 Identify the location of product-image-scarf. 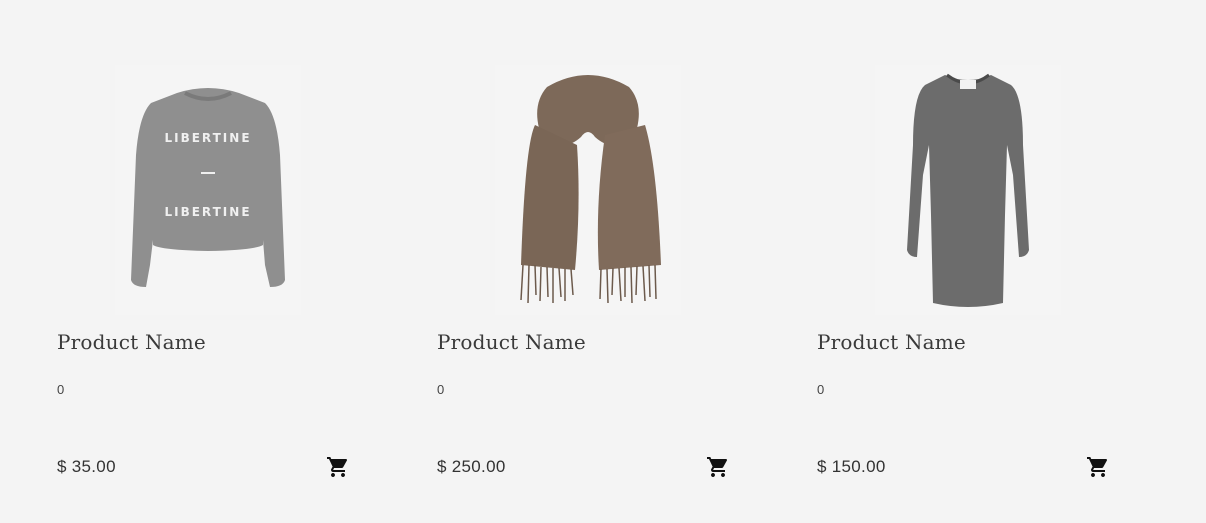
(588, 190).